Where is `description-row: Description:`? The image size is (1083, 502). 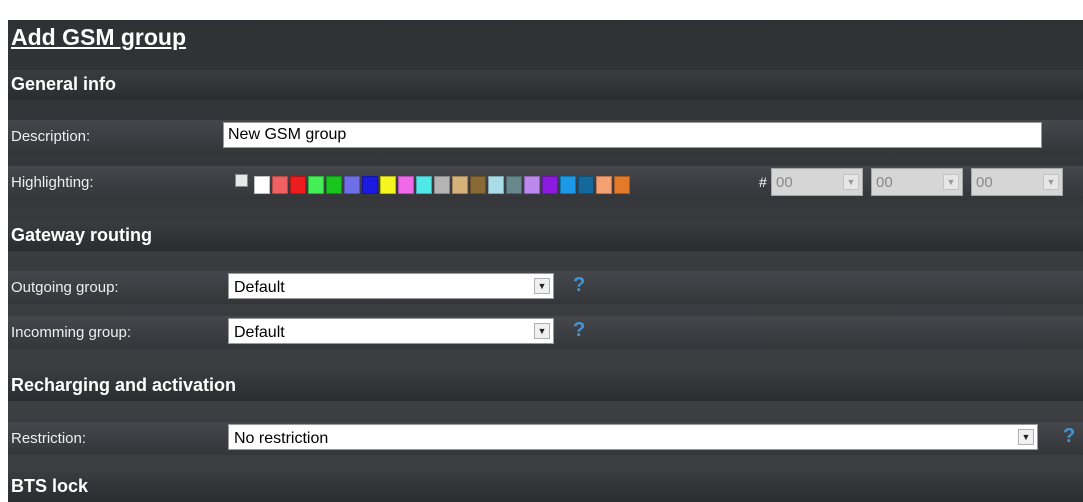 description-row: Description: is located at coordinates (545, 136).